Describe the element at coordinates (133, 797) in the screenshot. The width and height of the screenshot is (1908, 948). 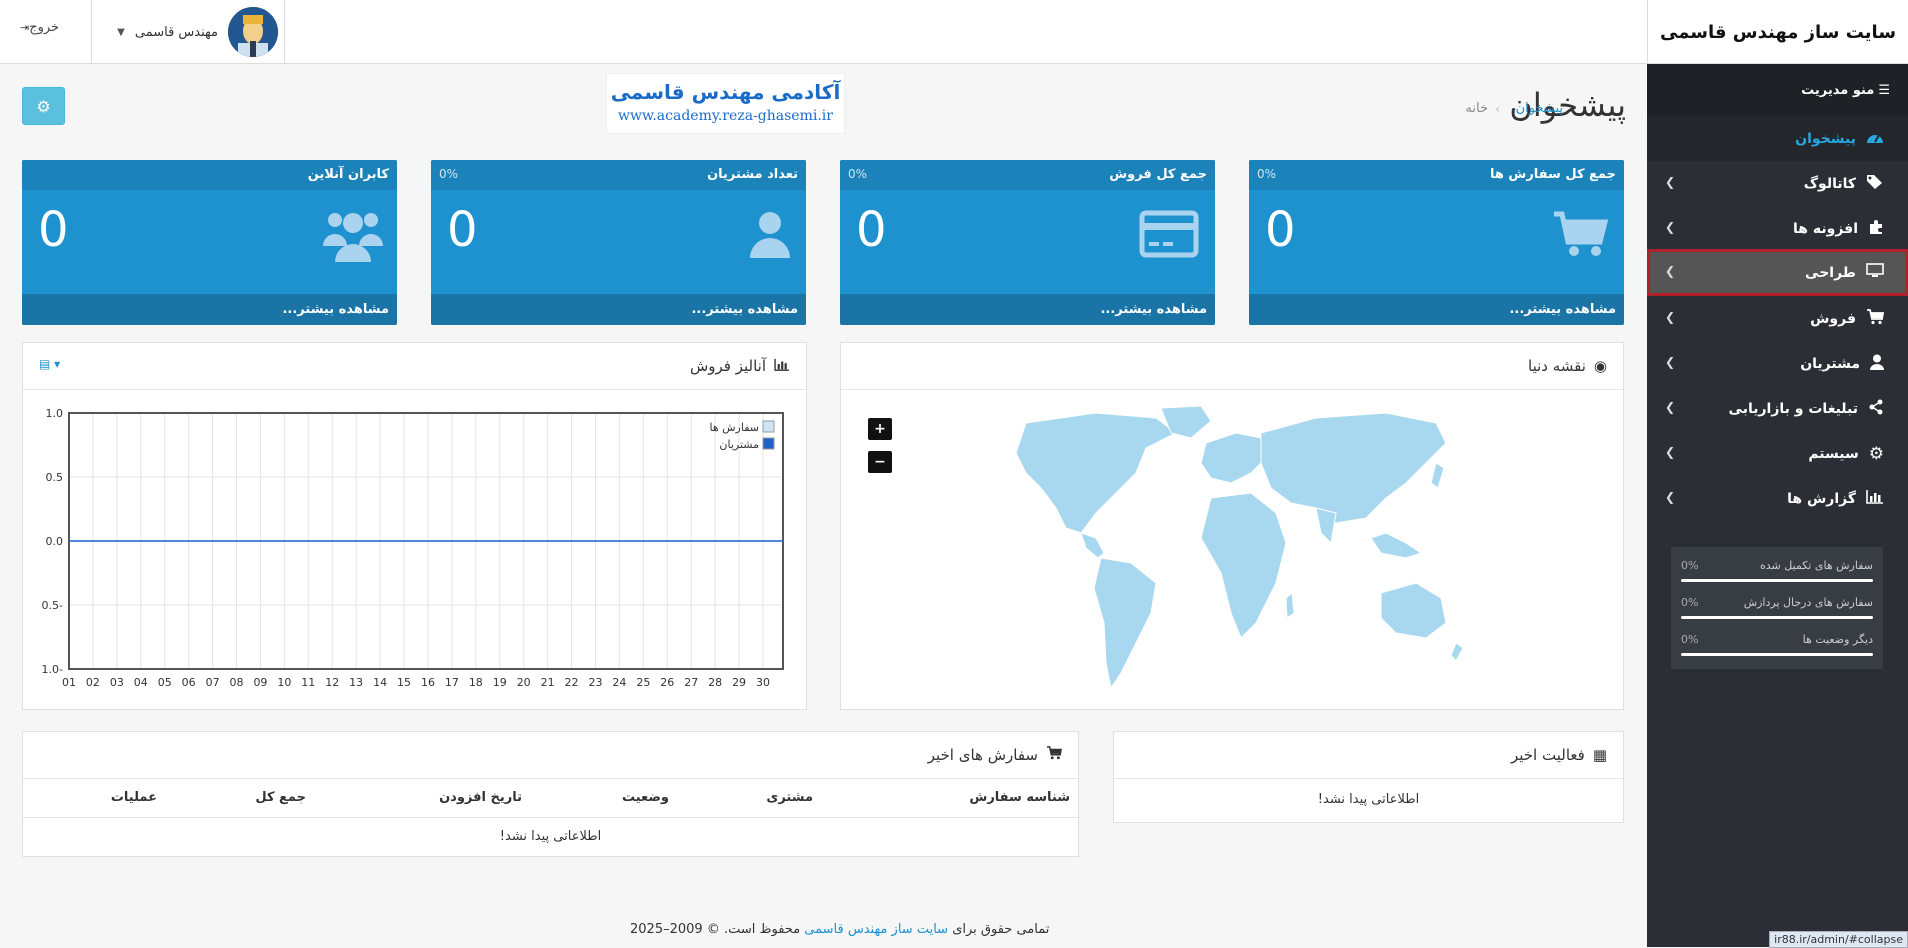
I see `column-header: عملیات` at that location.